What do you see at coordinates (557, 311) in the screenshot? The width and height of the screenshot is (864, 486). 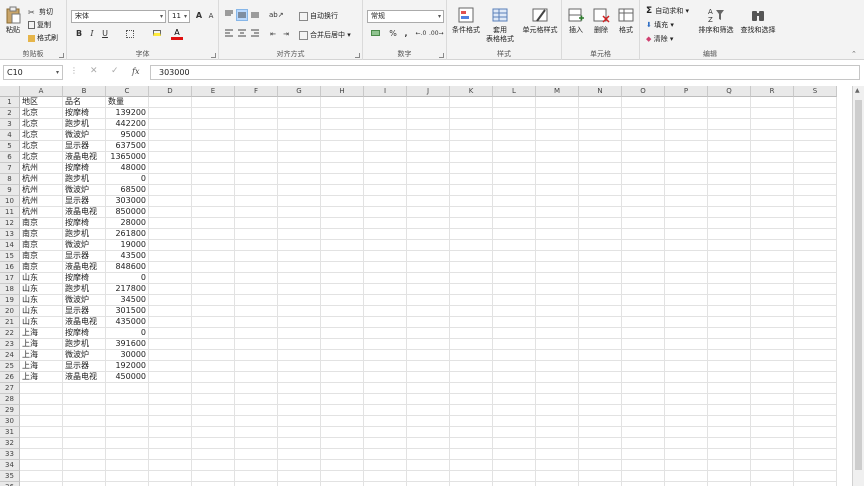 I see `cell-m20` at bounding box center [557, 311].